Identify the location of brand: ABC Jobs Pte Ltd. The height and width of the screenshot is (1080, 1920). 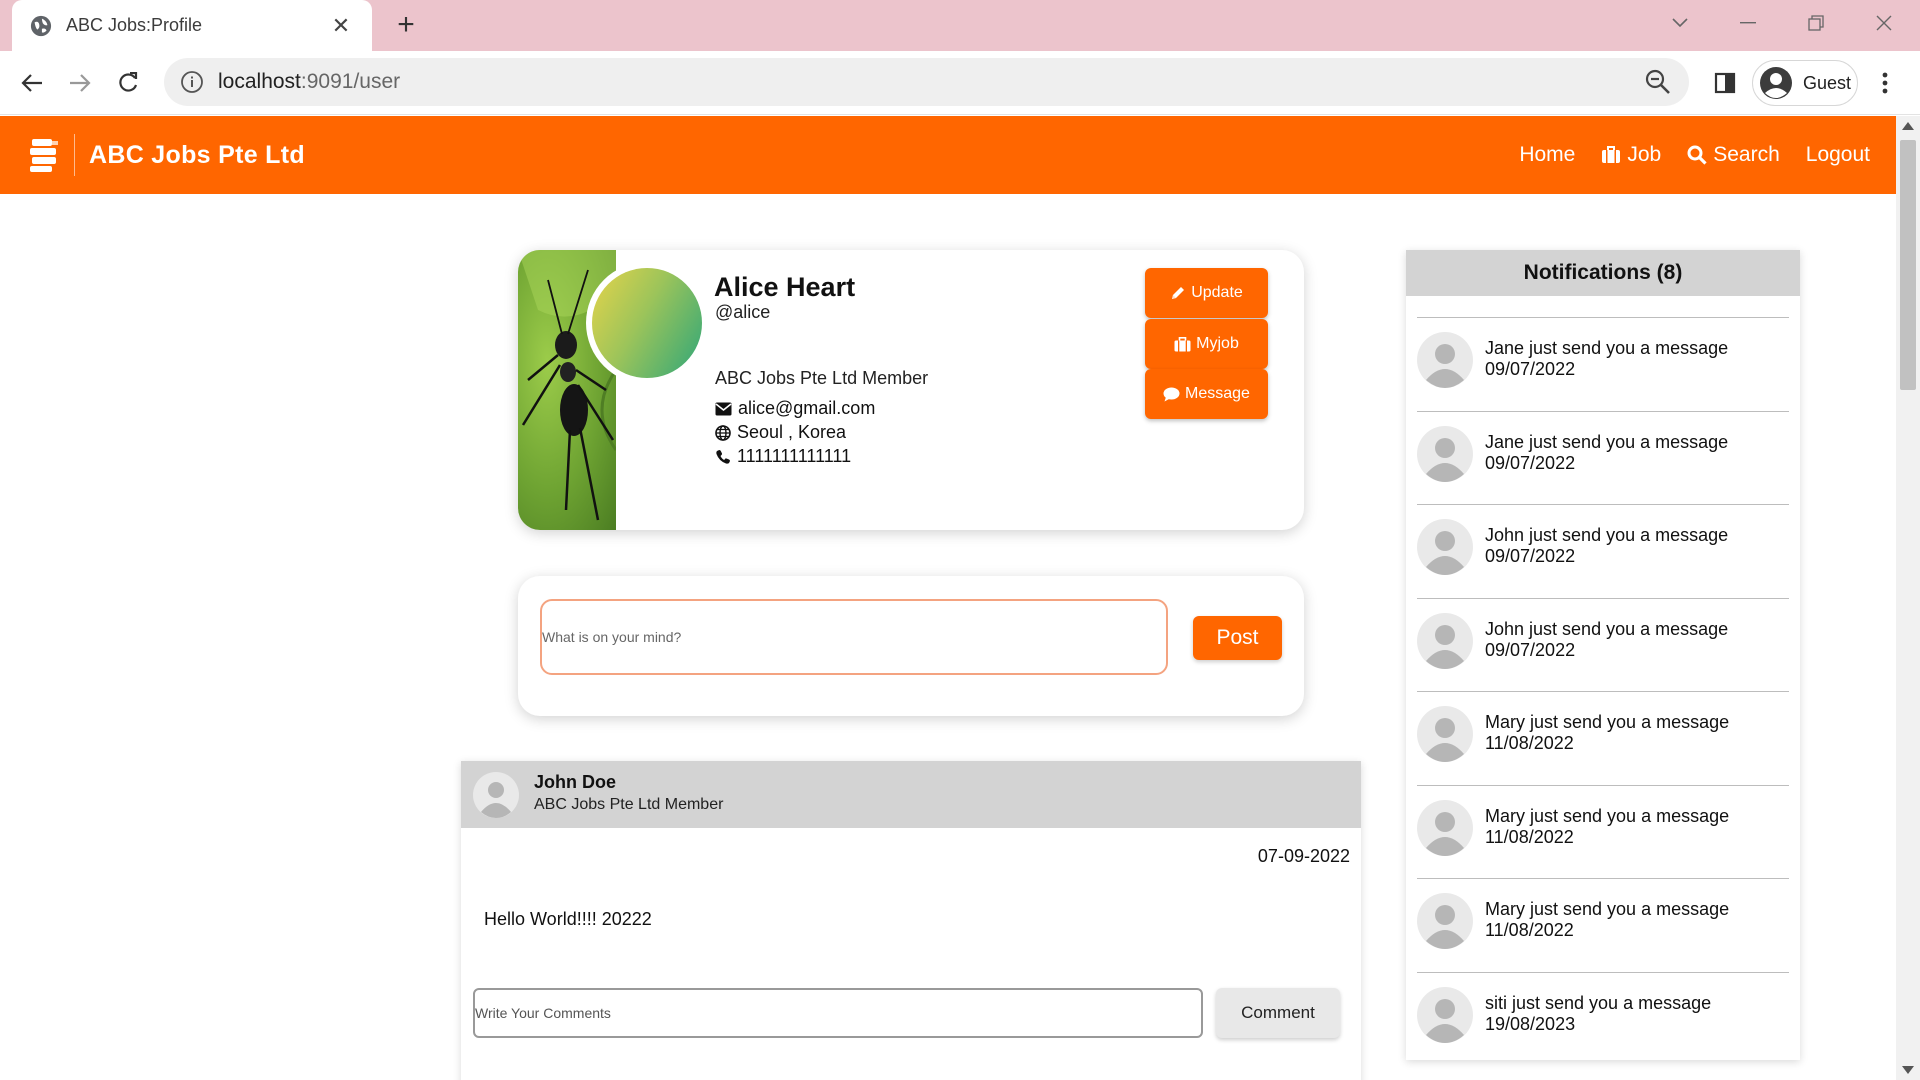
(166, 155).